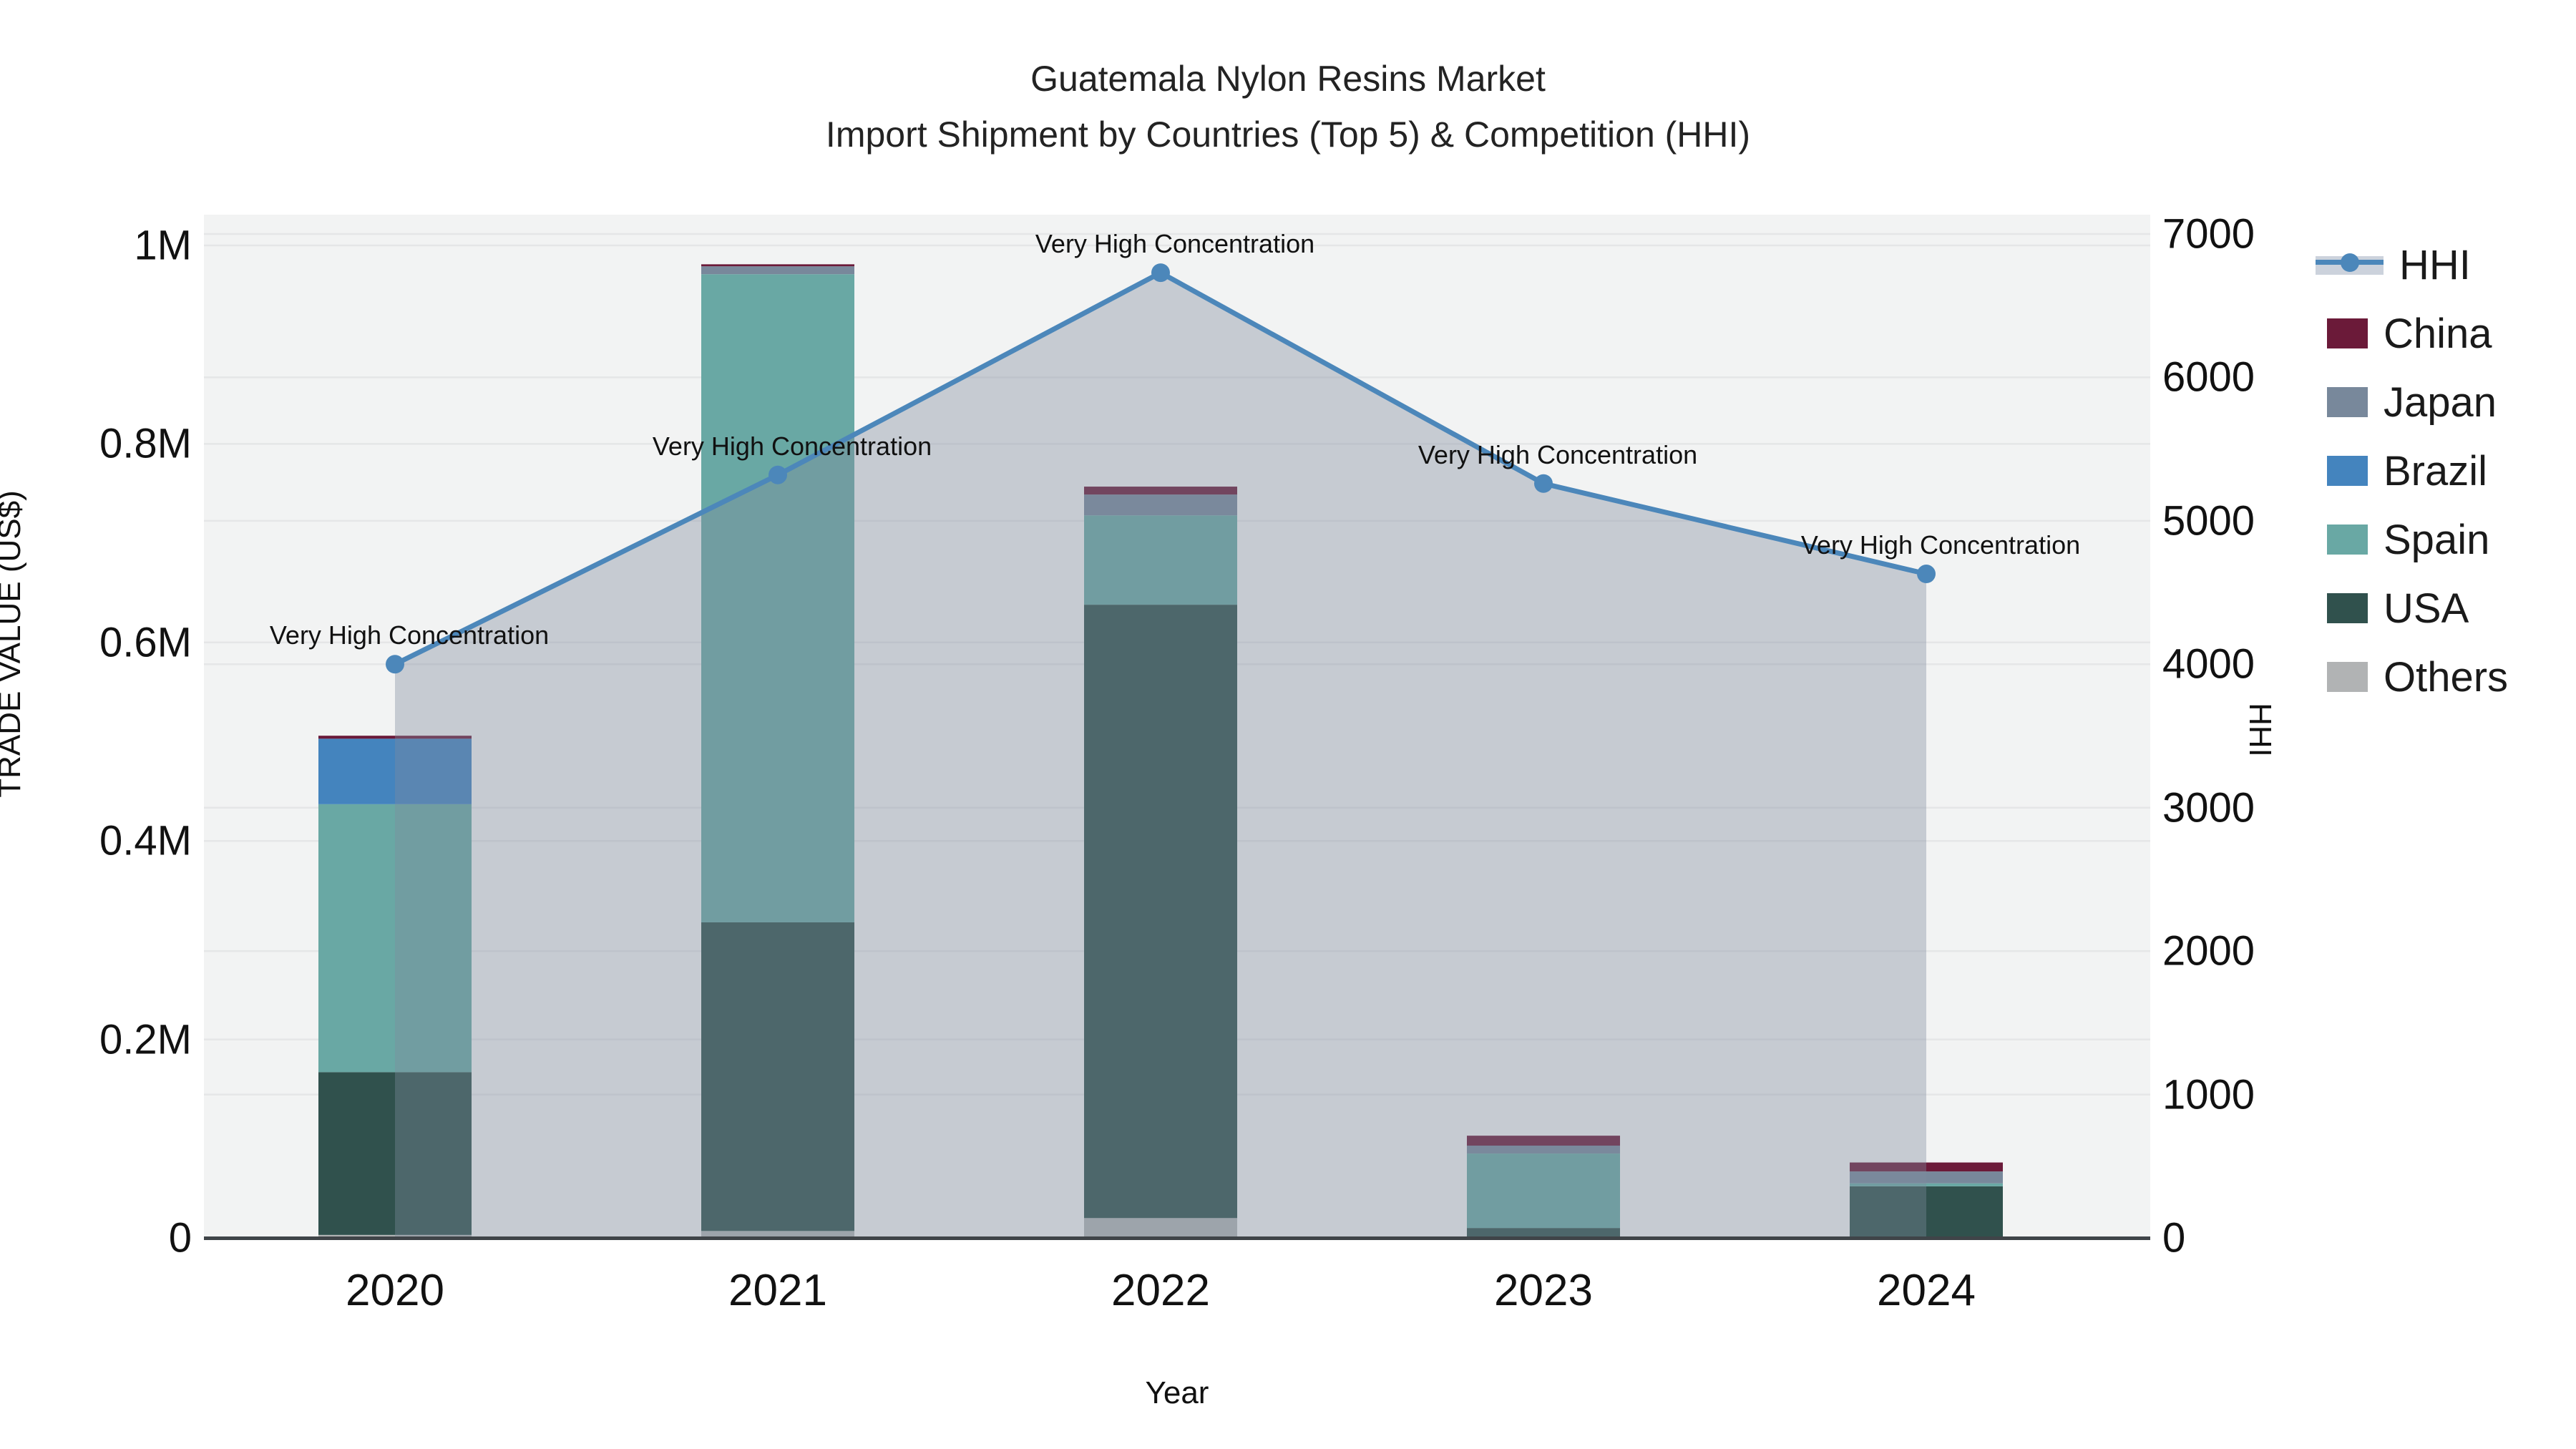  Describe the element at coordinates (2446, 677) in the screenshot. I see `legend-label: Others` at that location.